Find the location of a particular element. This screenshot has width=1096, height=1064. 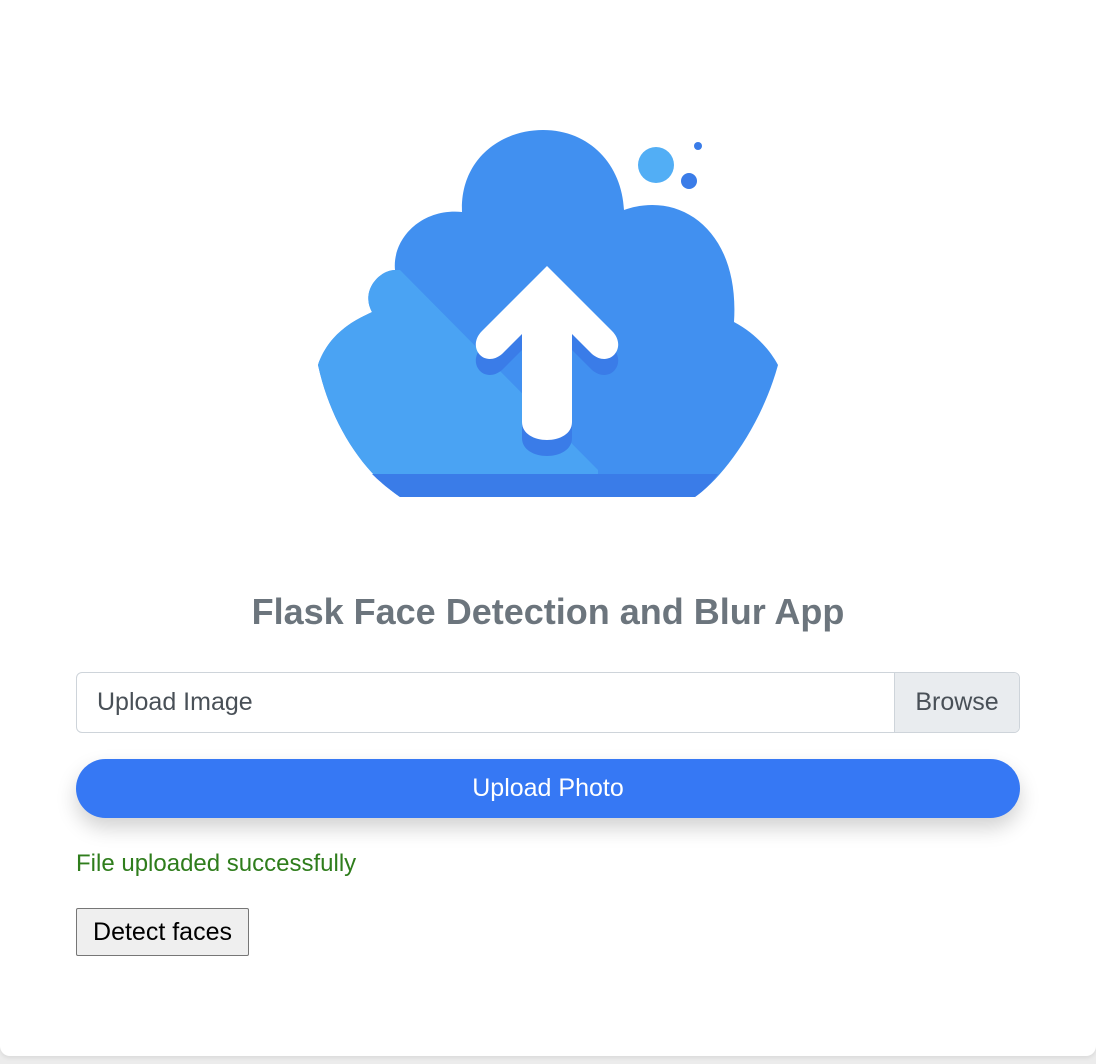

detect-faces-button: Detect faces is located at coordinates (162, 932).